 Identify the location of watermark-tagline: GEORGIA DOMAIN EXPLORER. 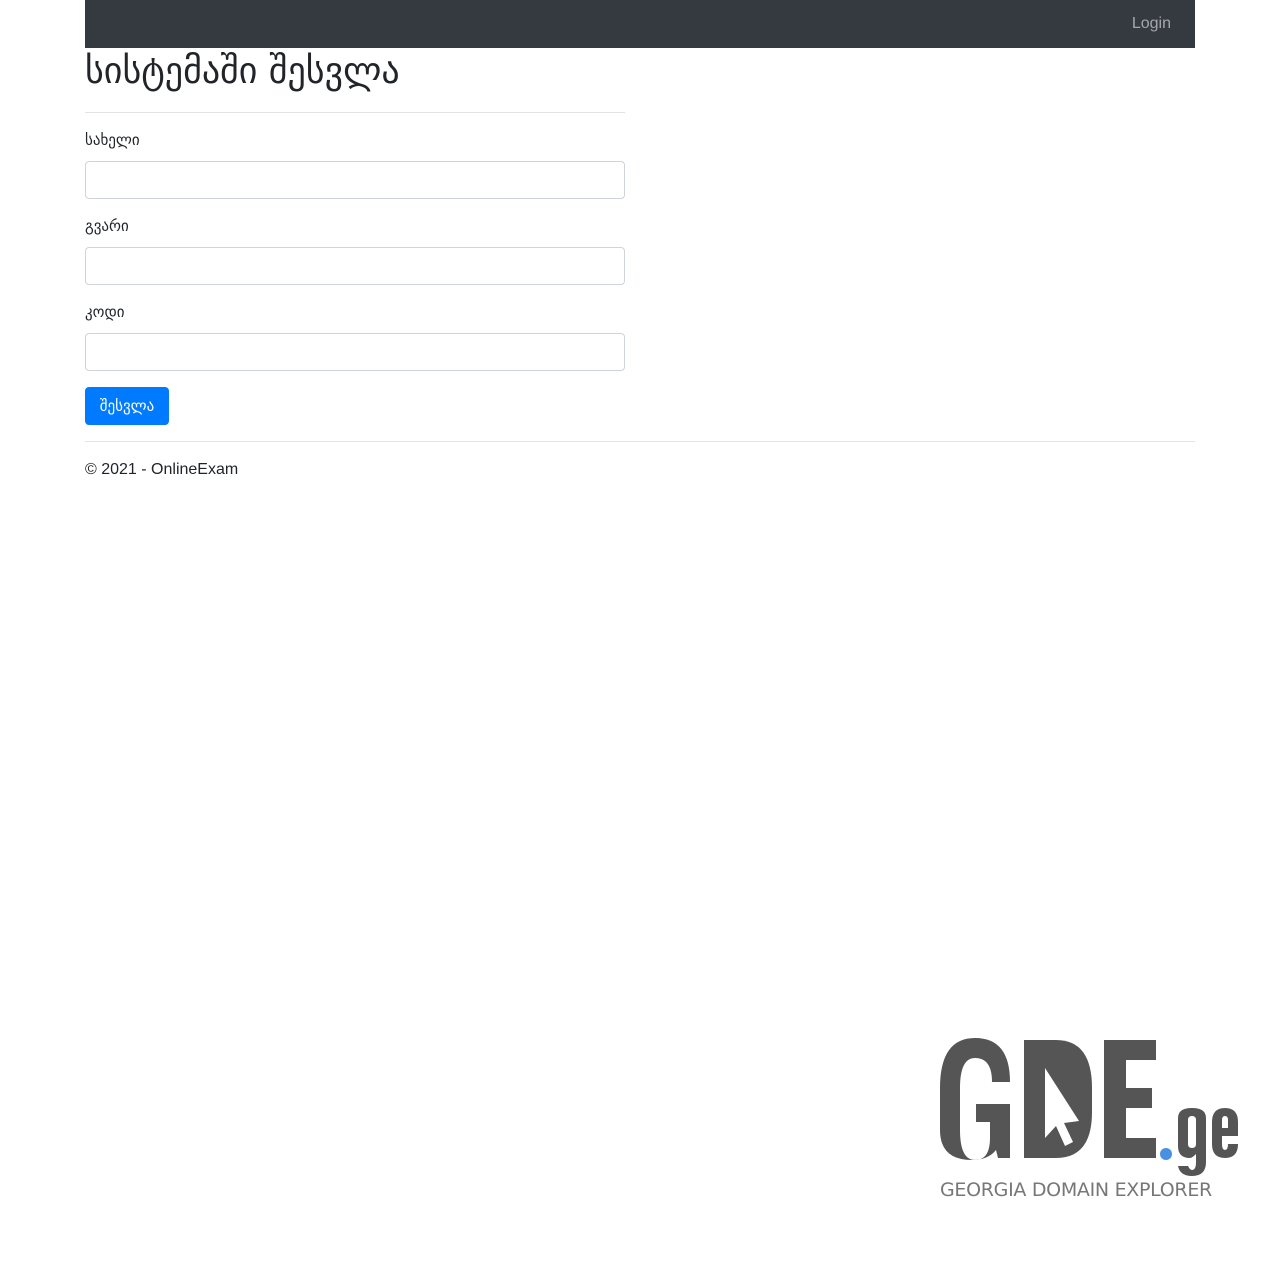
(1076, 1190).